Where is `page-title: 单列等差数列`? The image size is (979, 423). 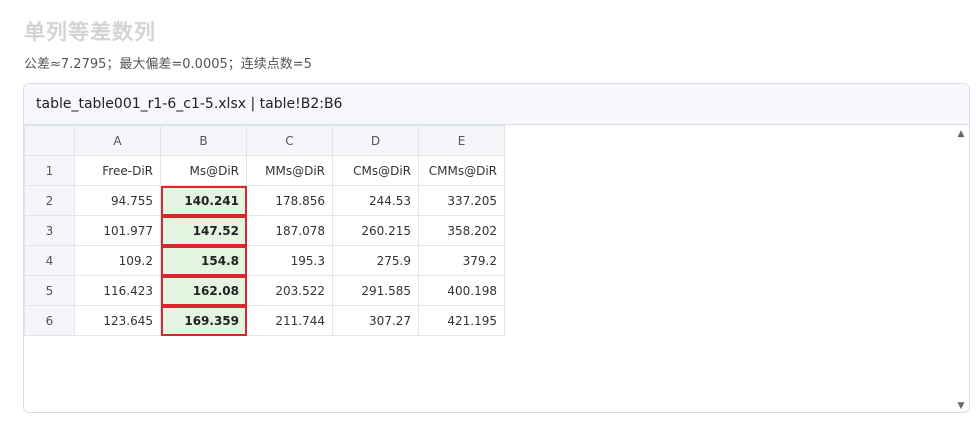 page-title: 单列等差数列 is located at coordinates (90, 32).